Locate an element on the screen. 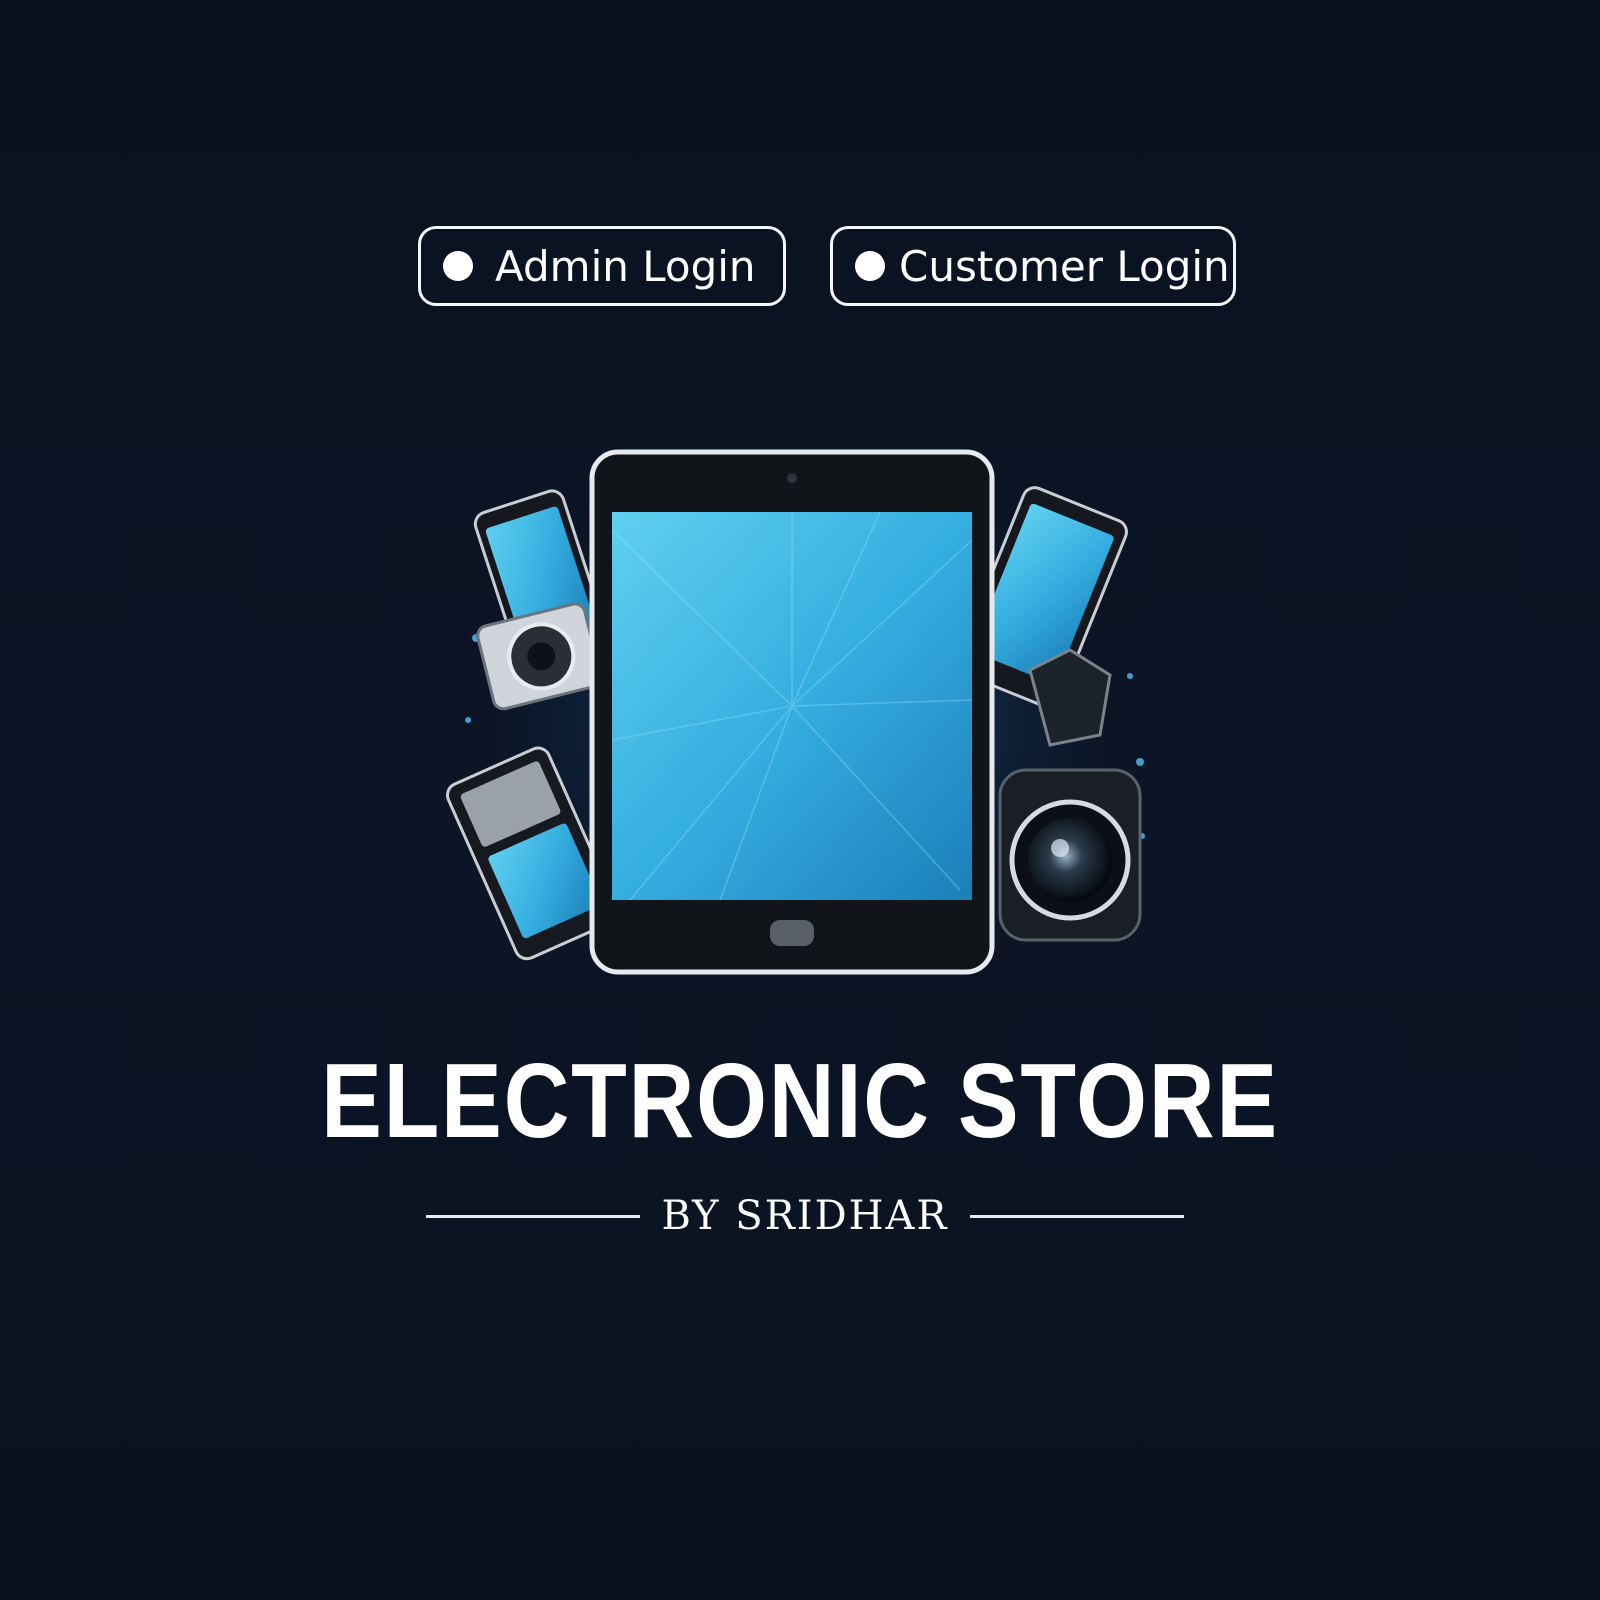  byline-row: BY SRIDHAR is located at coordinates (805, 1216).